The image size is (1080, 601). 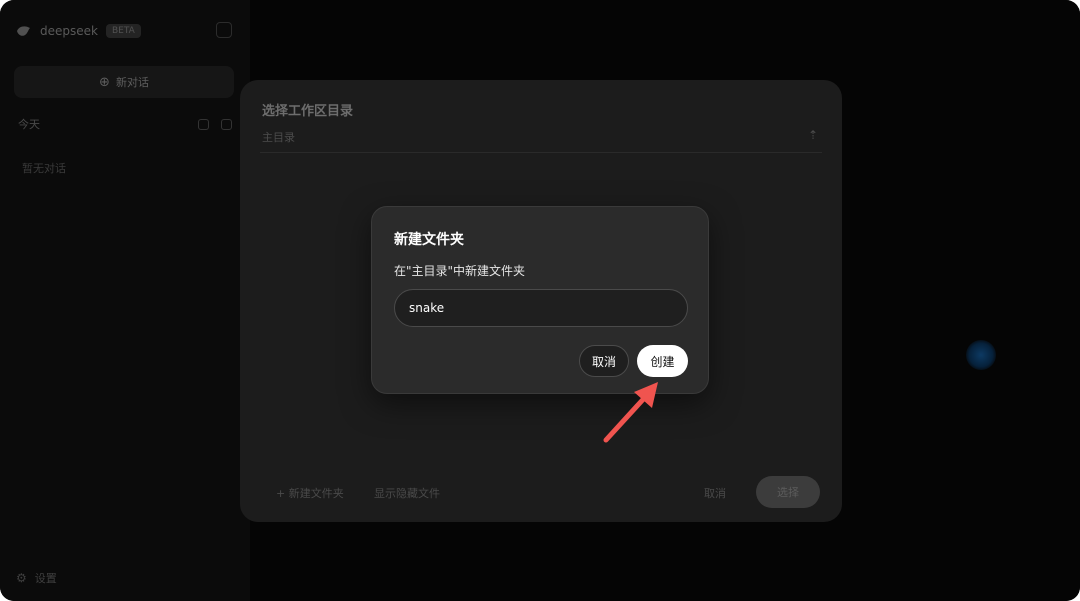 I want to click on settings-label: 设置, so click(x=45, y=578).